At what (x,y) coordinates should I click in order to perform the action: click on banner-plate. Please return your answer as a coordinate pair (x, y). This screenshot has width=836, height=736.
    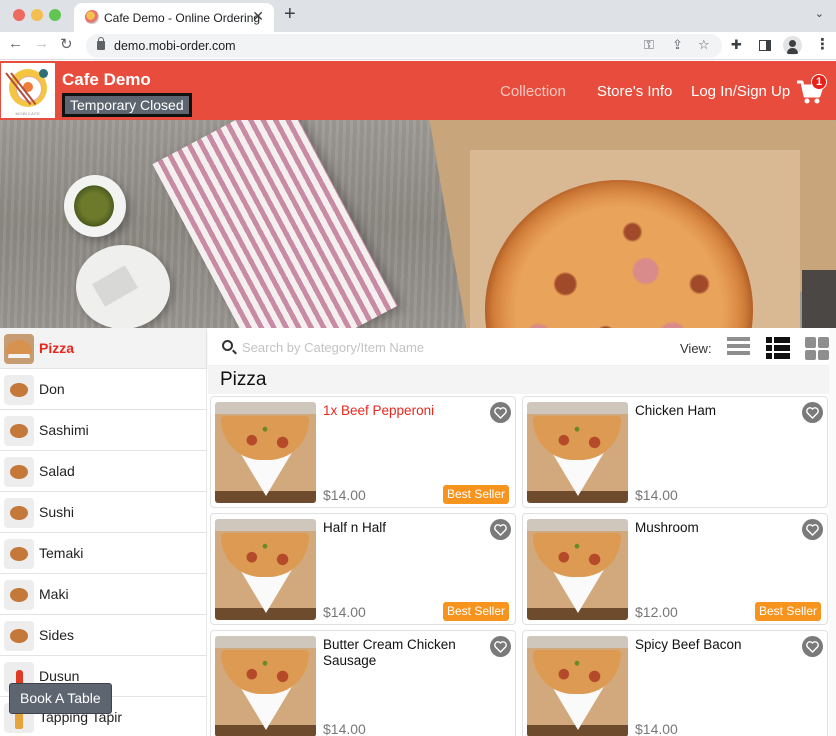
    Looking at the image, I should click on (123, 286).